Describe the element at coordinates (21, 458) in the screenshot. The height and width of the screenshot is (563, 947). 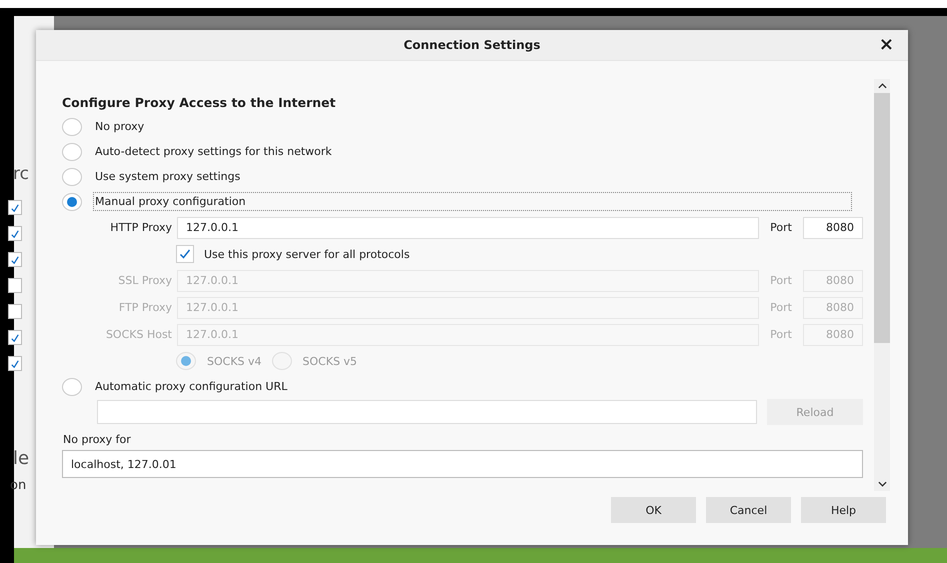
I see `partial-text: le` at that location.